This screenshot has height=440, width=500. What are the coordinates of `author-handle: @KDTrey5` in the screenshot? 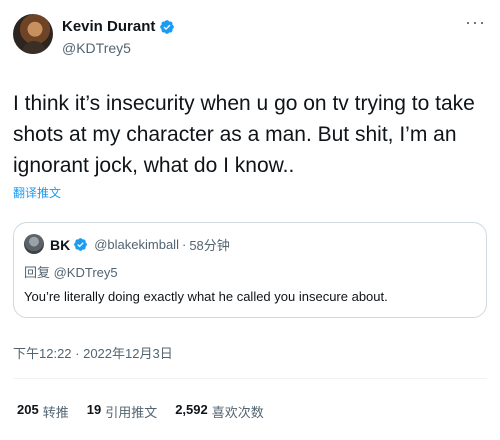 It's located at (96, 48).